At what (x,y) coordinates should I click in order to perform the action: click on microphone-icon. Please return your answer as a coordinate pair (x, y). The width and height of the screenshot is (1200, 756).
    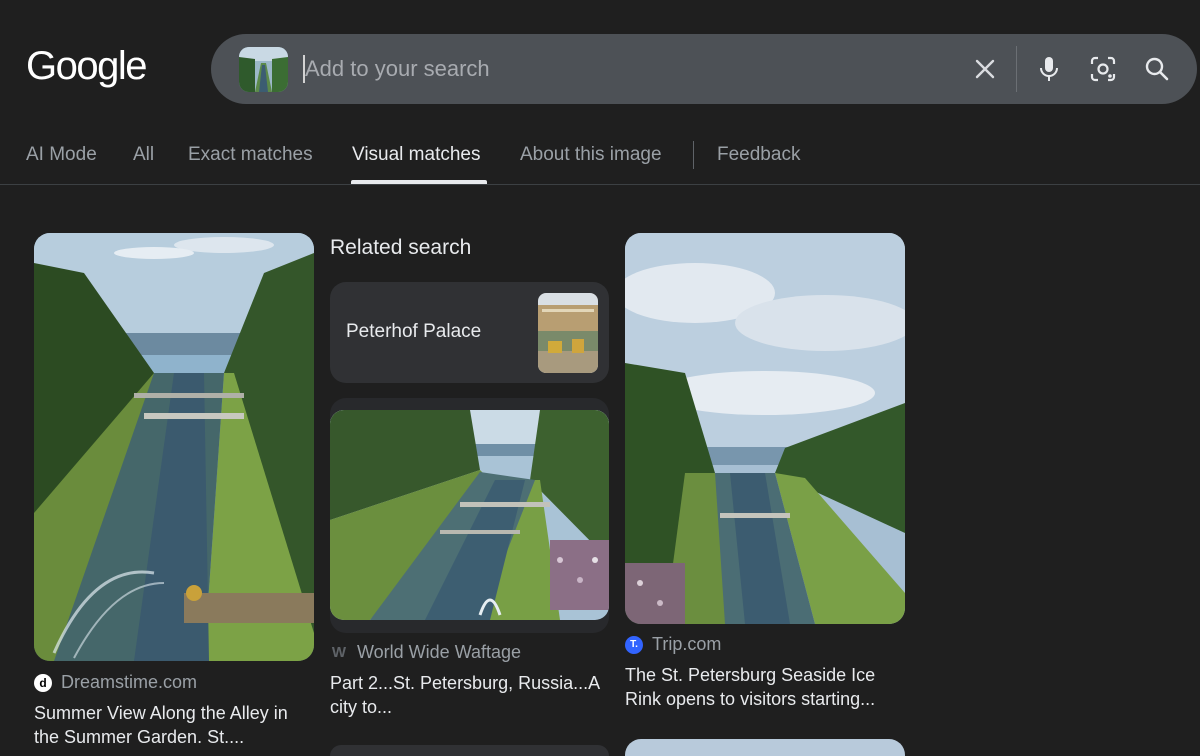
    Looking at the image, I should click on (1049, 69).